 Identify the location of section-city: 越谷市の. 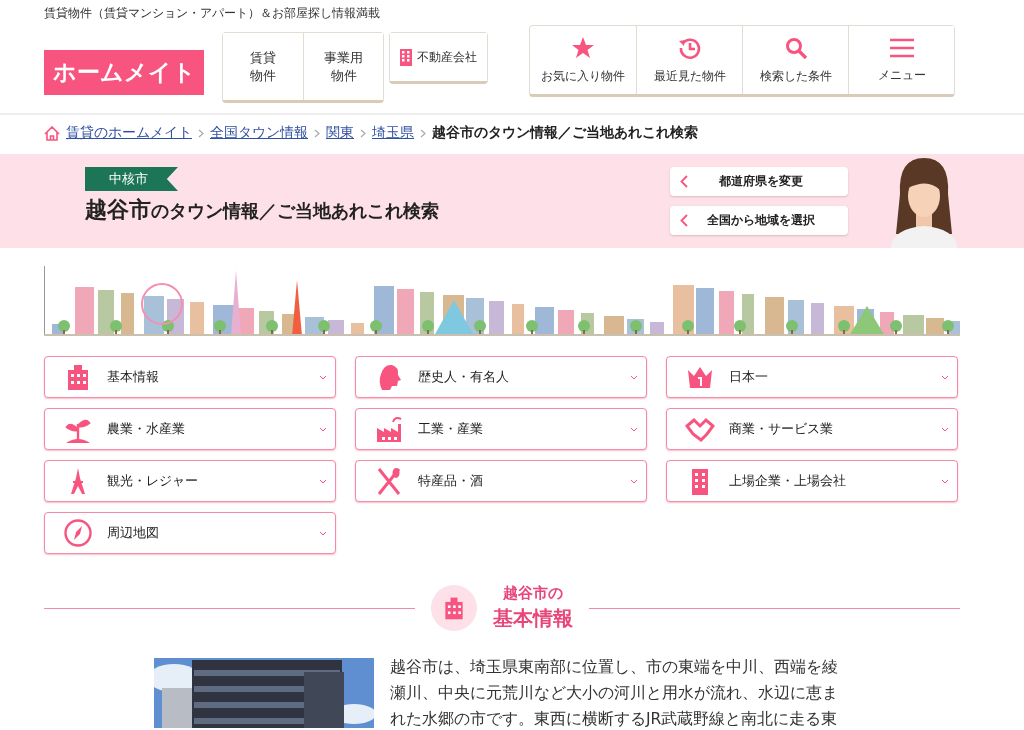
(533, 593).